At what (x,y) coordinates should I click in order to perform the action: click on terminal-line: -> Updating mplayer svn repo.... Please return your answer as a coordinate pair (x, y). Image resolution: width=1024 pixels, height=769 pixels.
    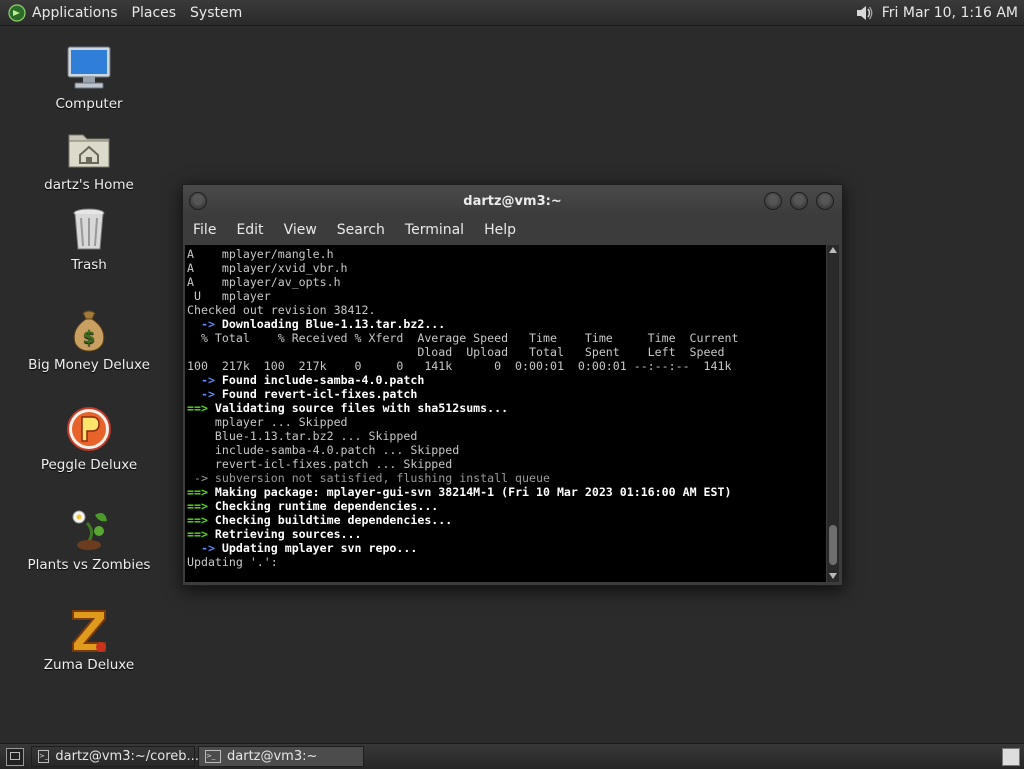
    Looking at the image, I should click on (506, 548).